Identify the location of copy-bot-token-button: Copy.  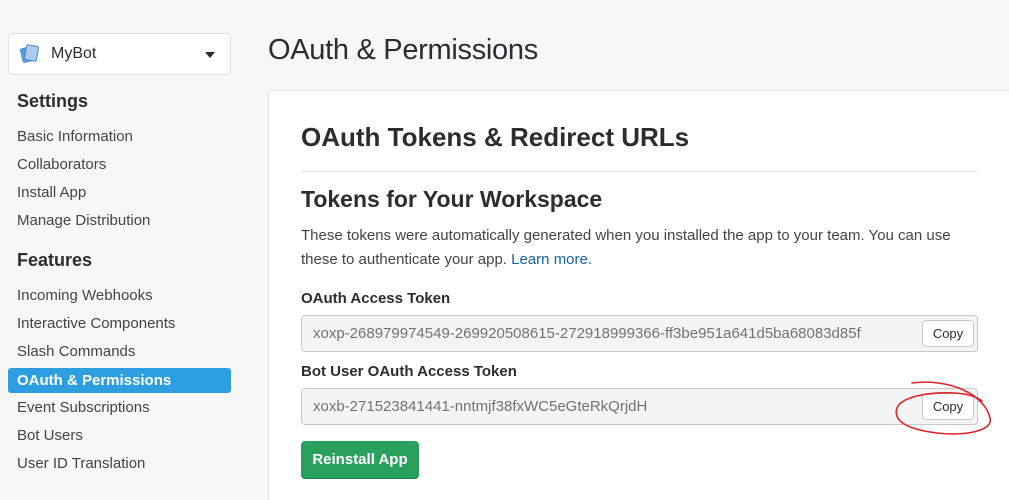
(948, 406).